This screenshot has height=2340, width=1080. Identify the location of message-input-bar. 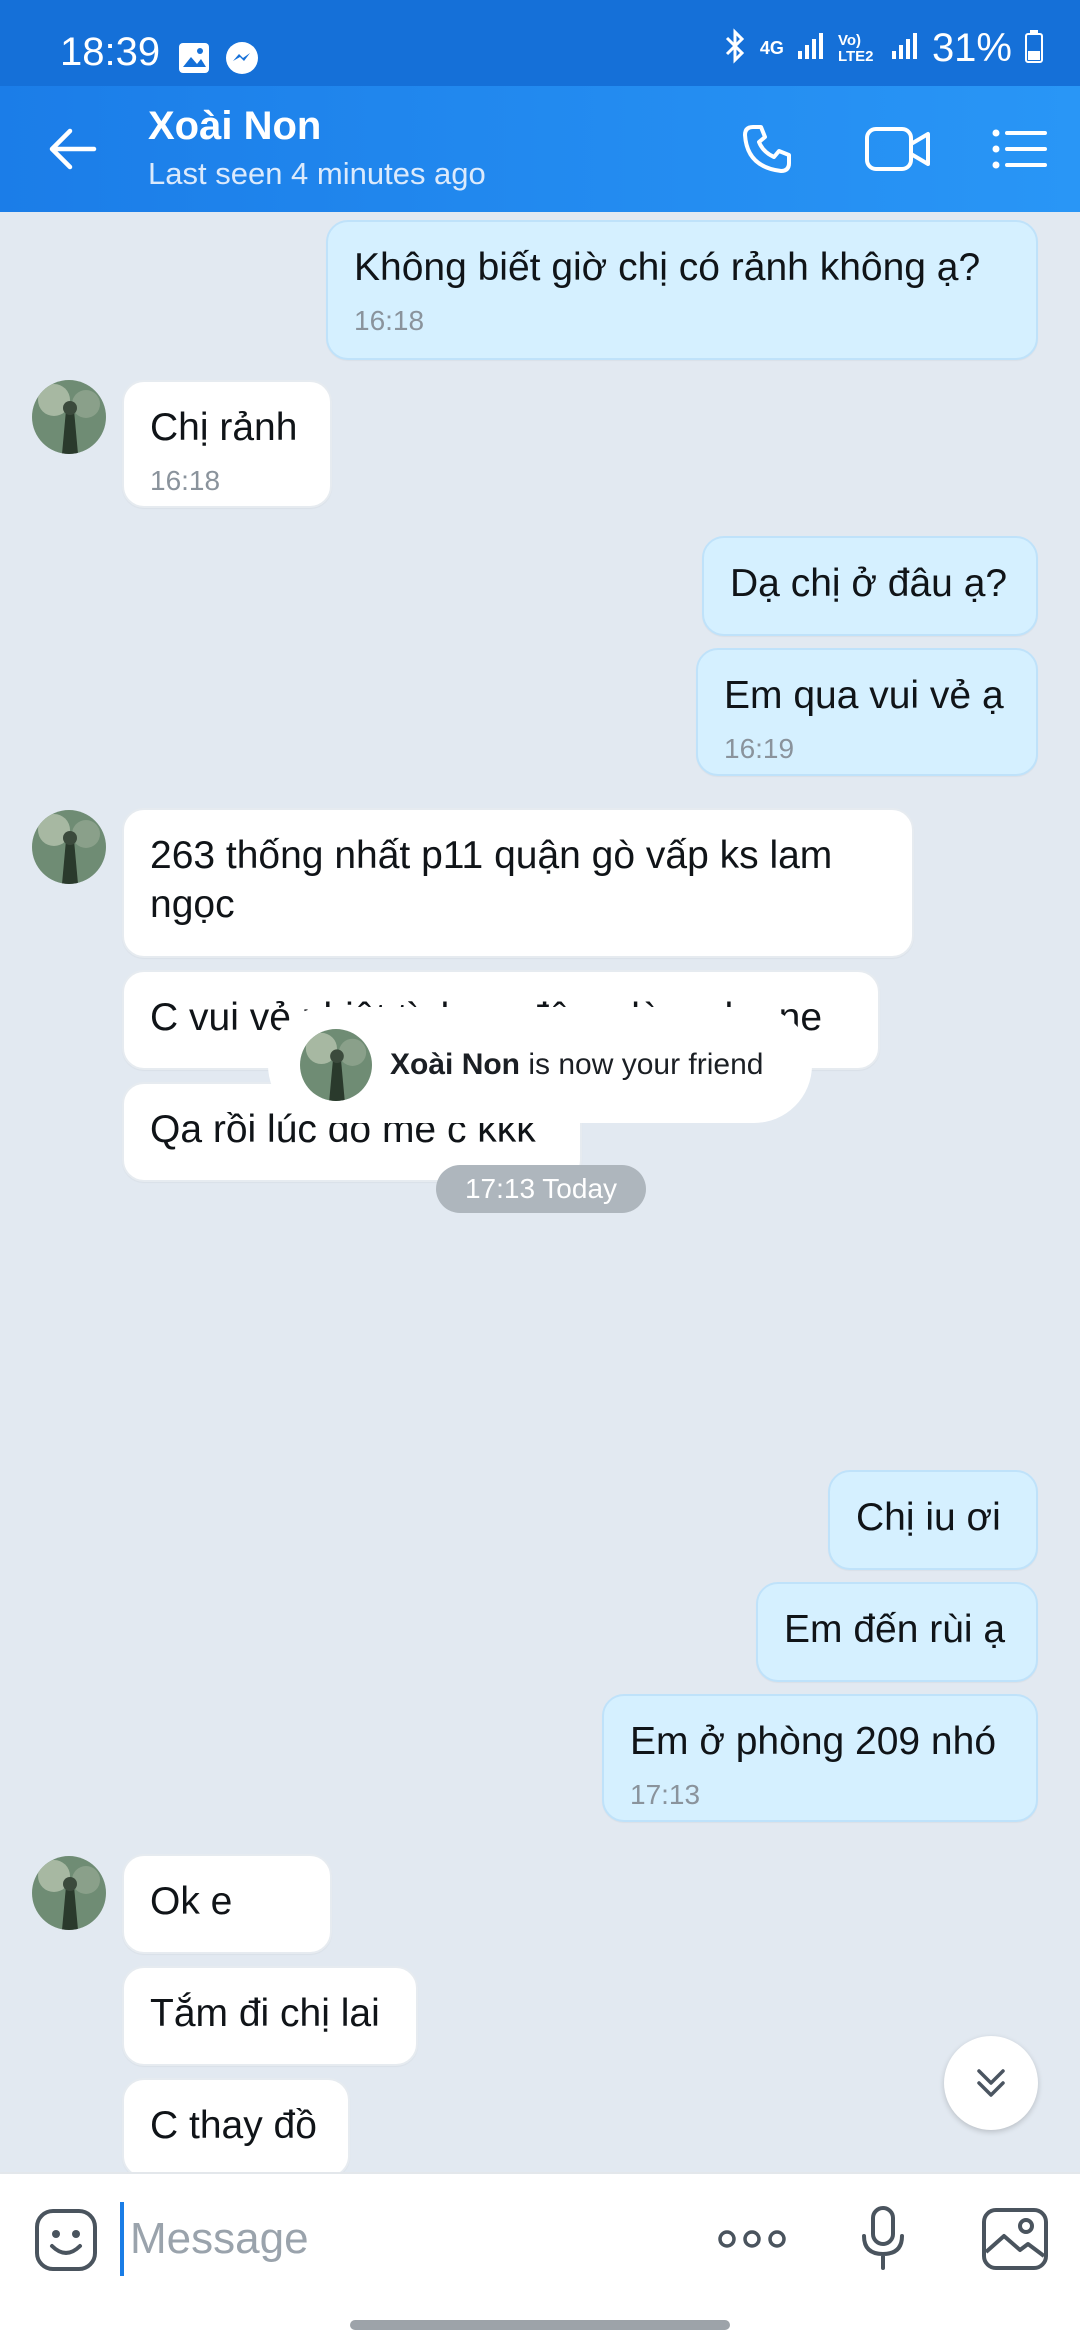
(540, 2256).